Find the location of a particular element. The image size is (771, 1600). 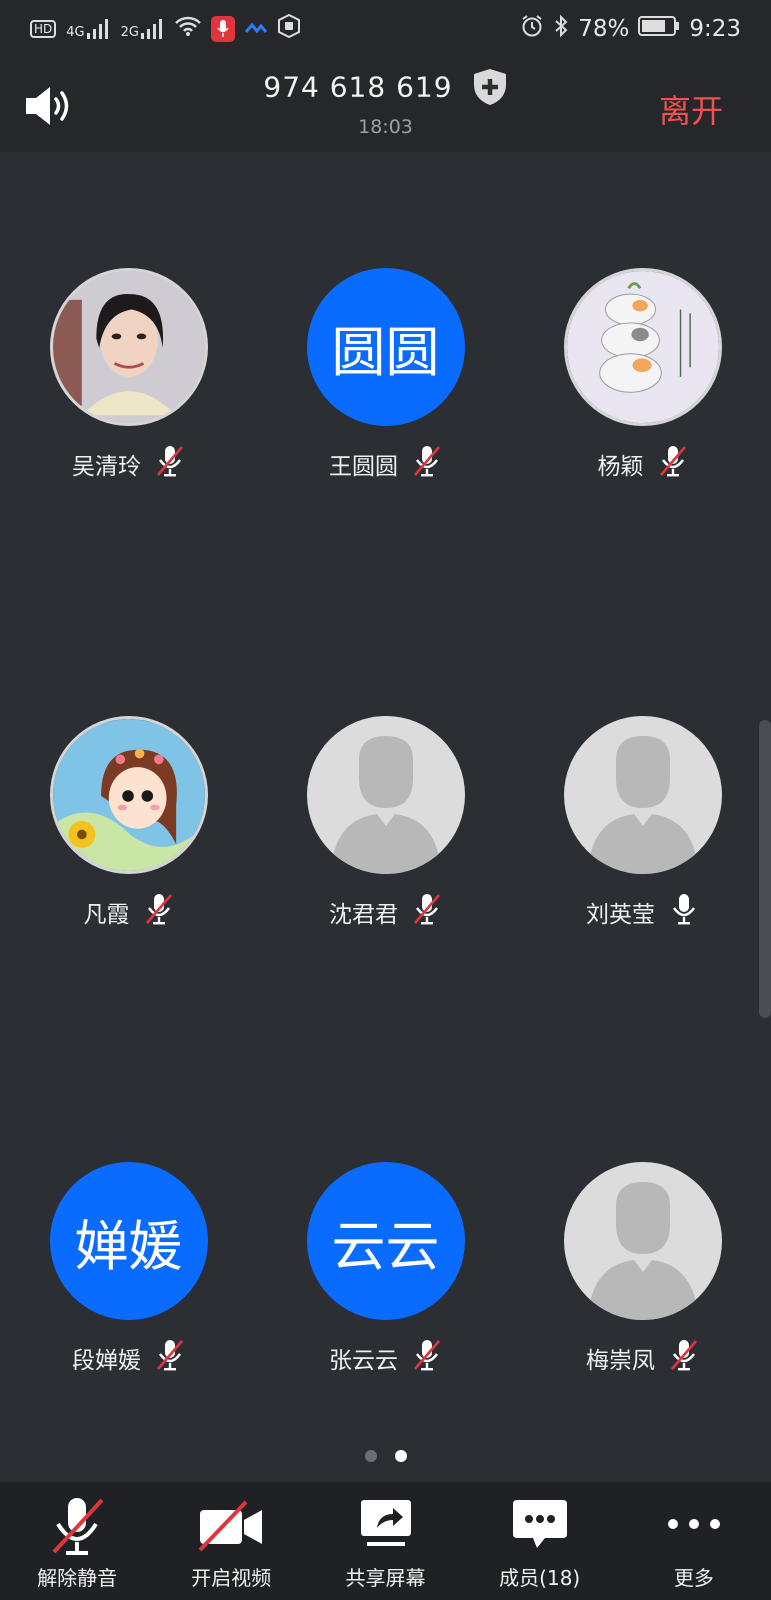

avatar: 云云 is located at coordinates (385, 1241).